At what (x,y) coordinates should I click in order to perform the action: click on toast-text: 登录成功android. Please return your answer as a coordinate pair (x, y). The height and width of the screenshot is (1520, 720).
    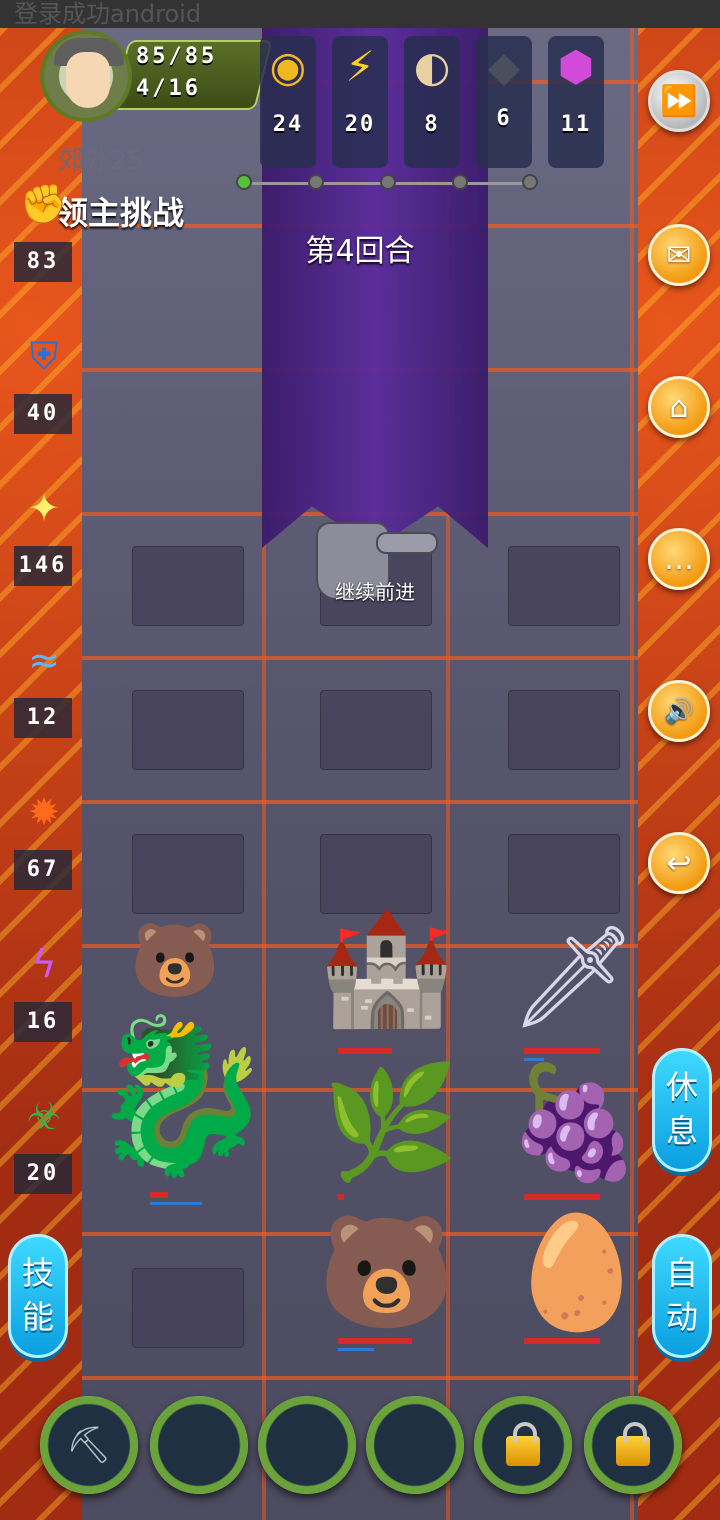
    Looking at the image, I should click on (108, 14).